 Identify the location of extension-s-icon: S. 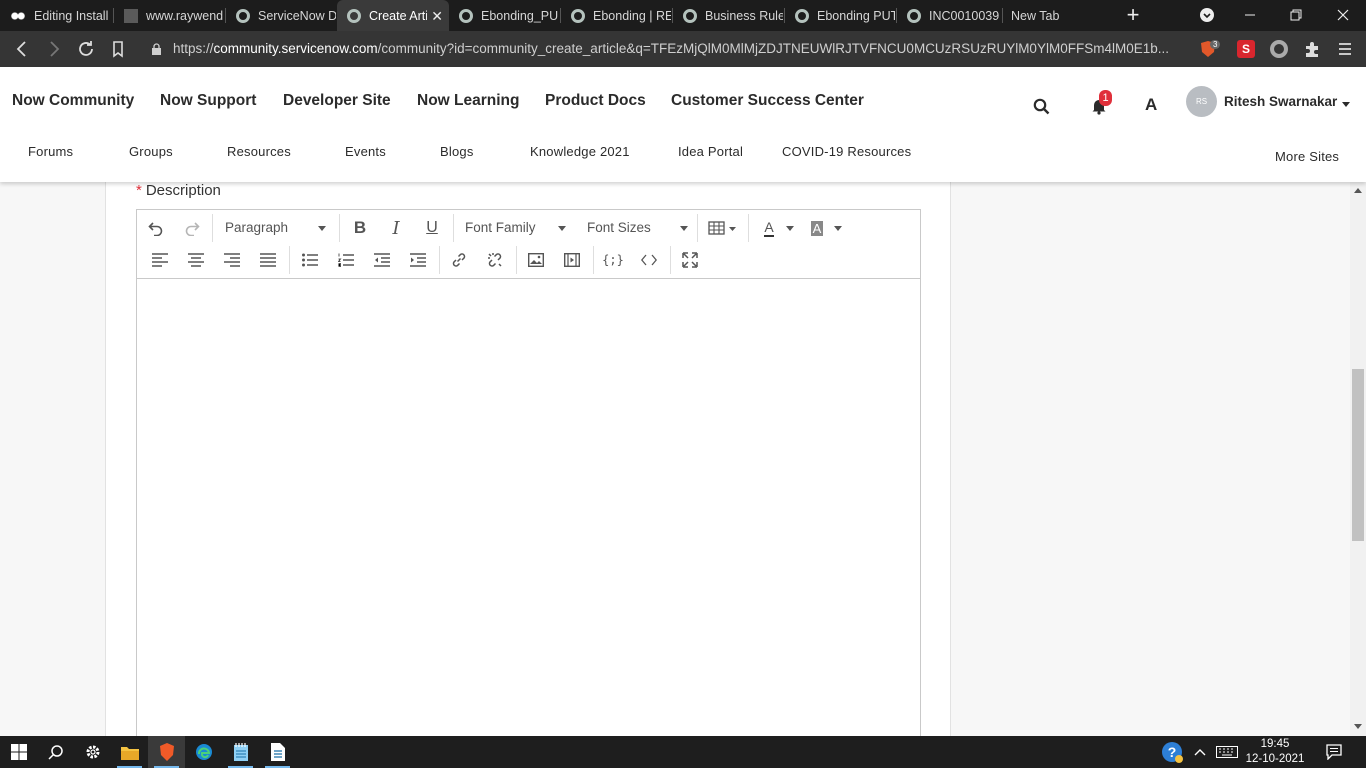
(1246, 49).